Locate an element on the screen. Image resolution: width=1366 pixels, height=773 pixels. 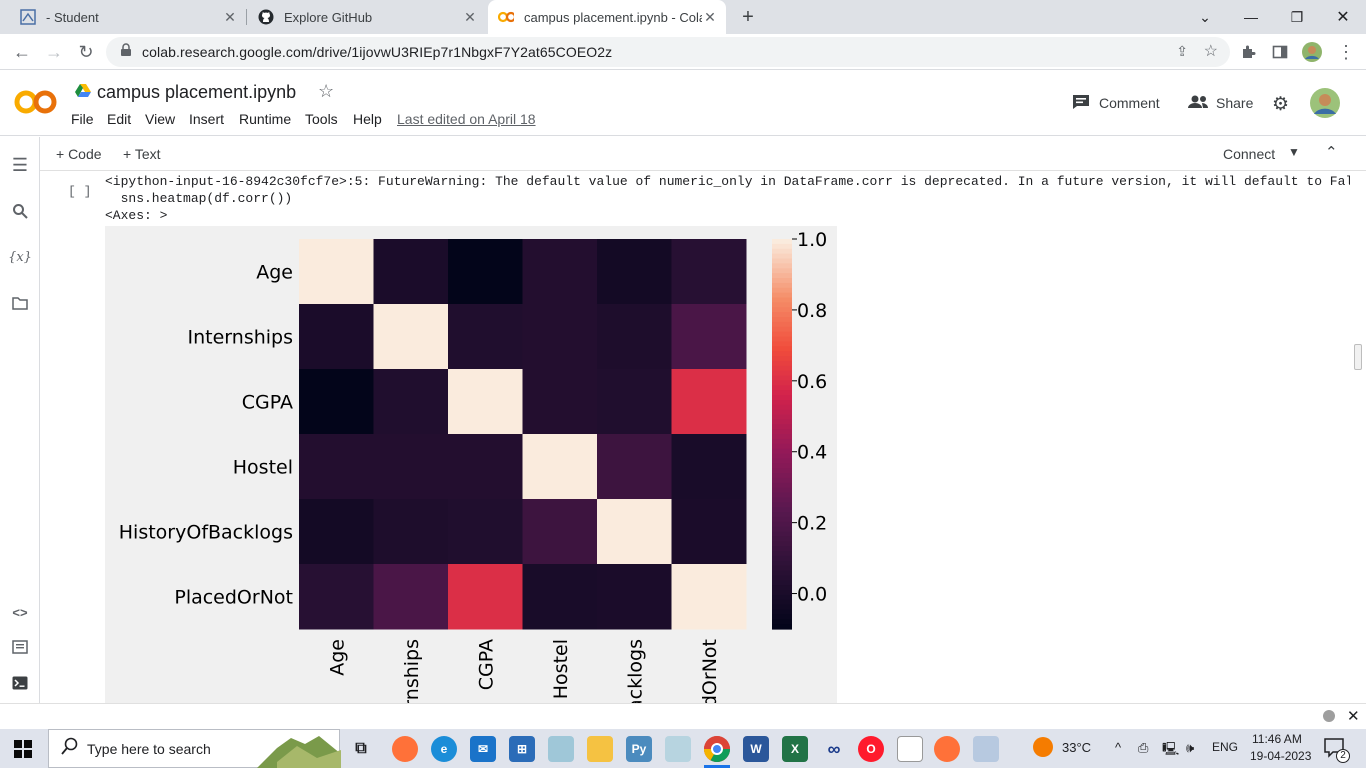
mail-icon: ✉ is located at coordinates (483, 749).